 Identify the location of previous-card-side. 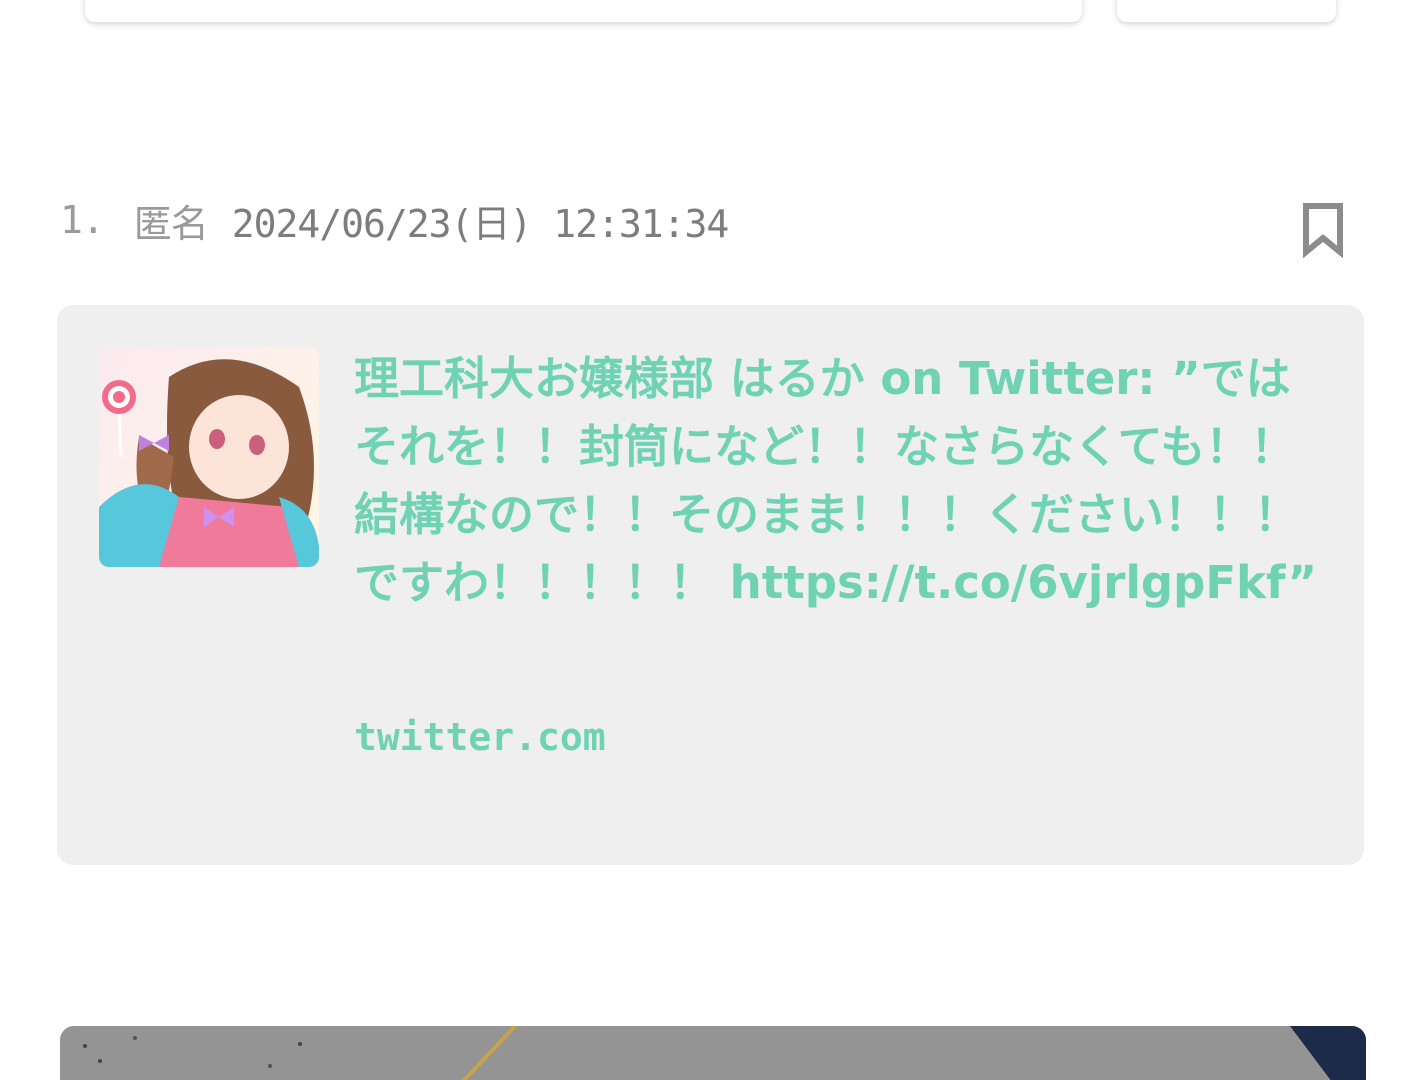
(1226, 11).